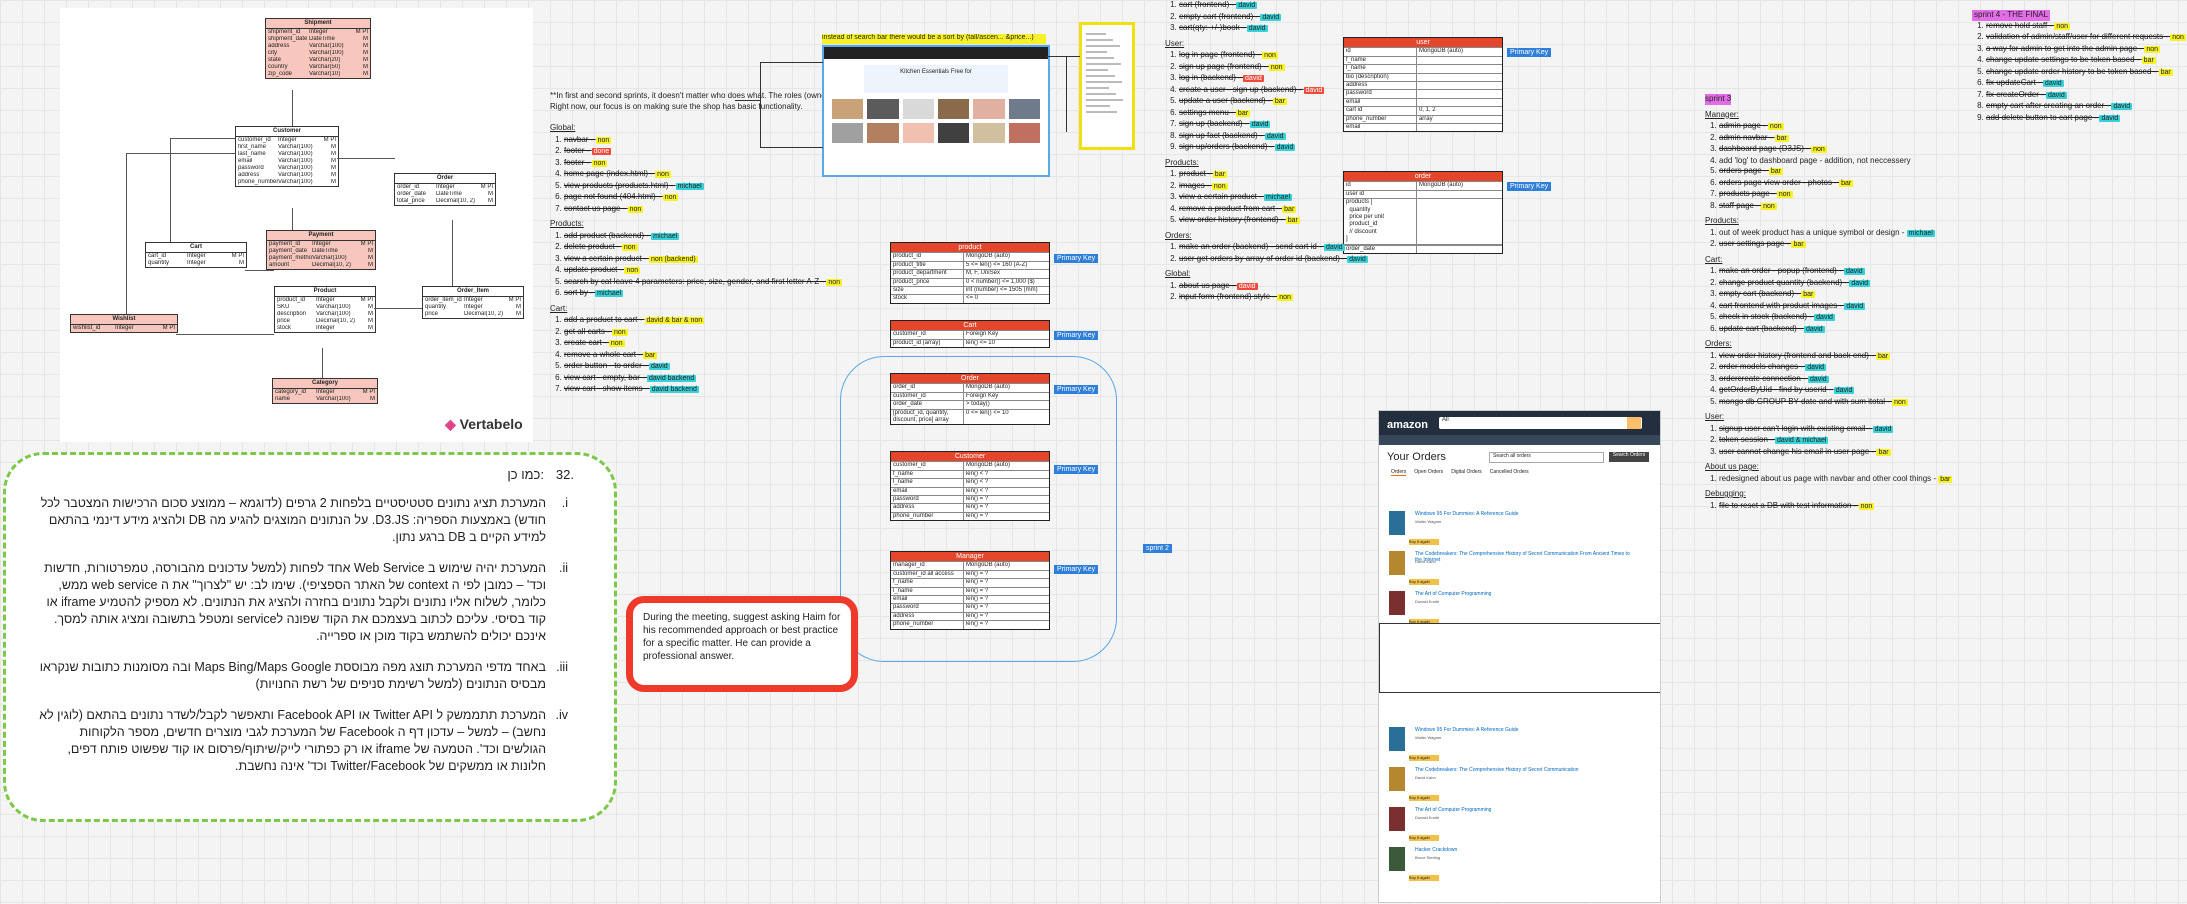  I want to click on orders-search-input: Search all orders, so click(1546, 457).